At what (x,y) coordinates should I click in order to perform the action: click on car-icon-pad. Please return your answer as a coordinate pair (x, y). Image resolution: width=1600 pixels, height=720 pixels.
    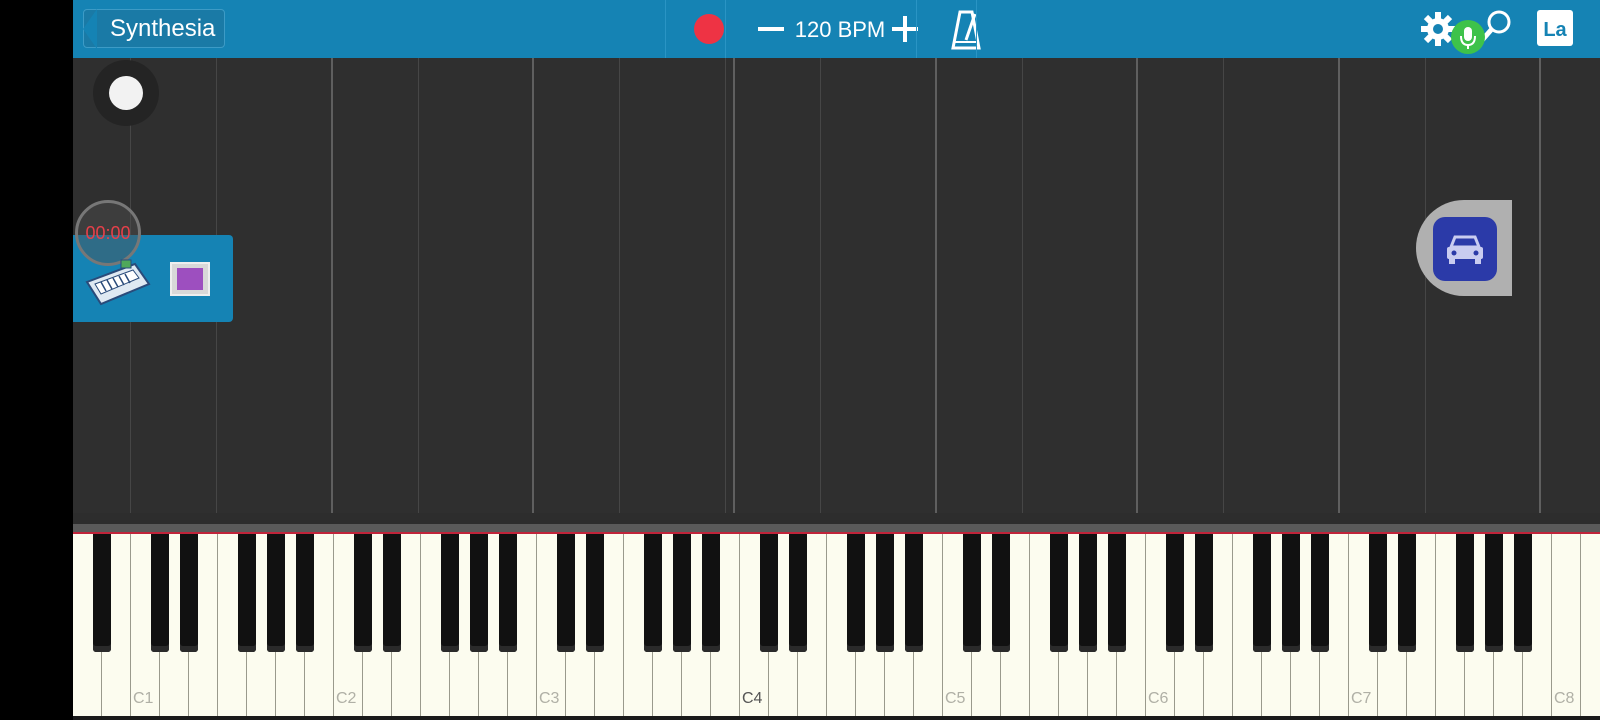
    Looking at the image, I should click on (1465, 249).